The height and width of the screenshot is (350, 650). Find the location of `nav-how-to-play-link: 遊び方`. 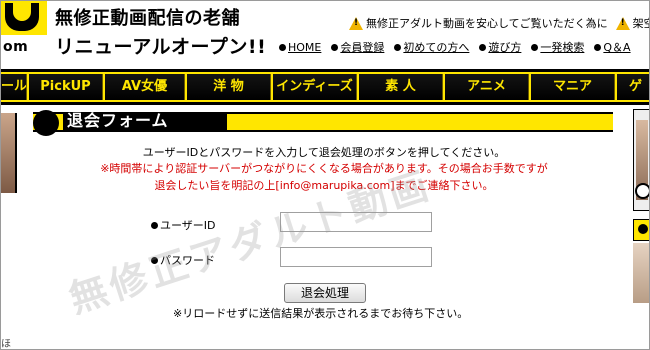

nav-how-to-play-link: 遊び方 is located at coordinates (504, 47).